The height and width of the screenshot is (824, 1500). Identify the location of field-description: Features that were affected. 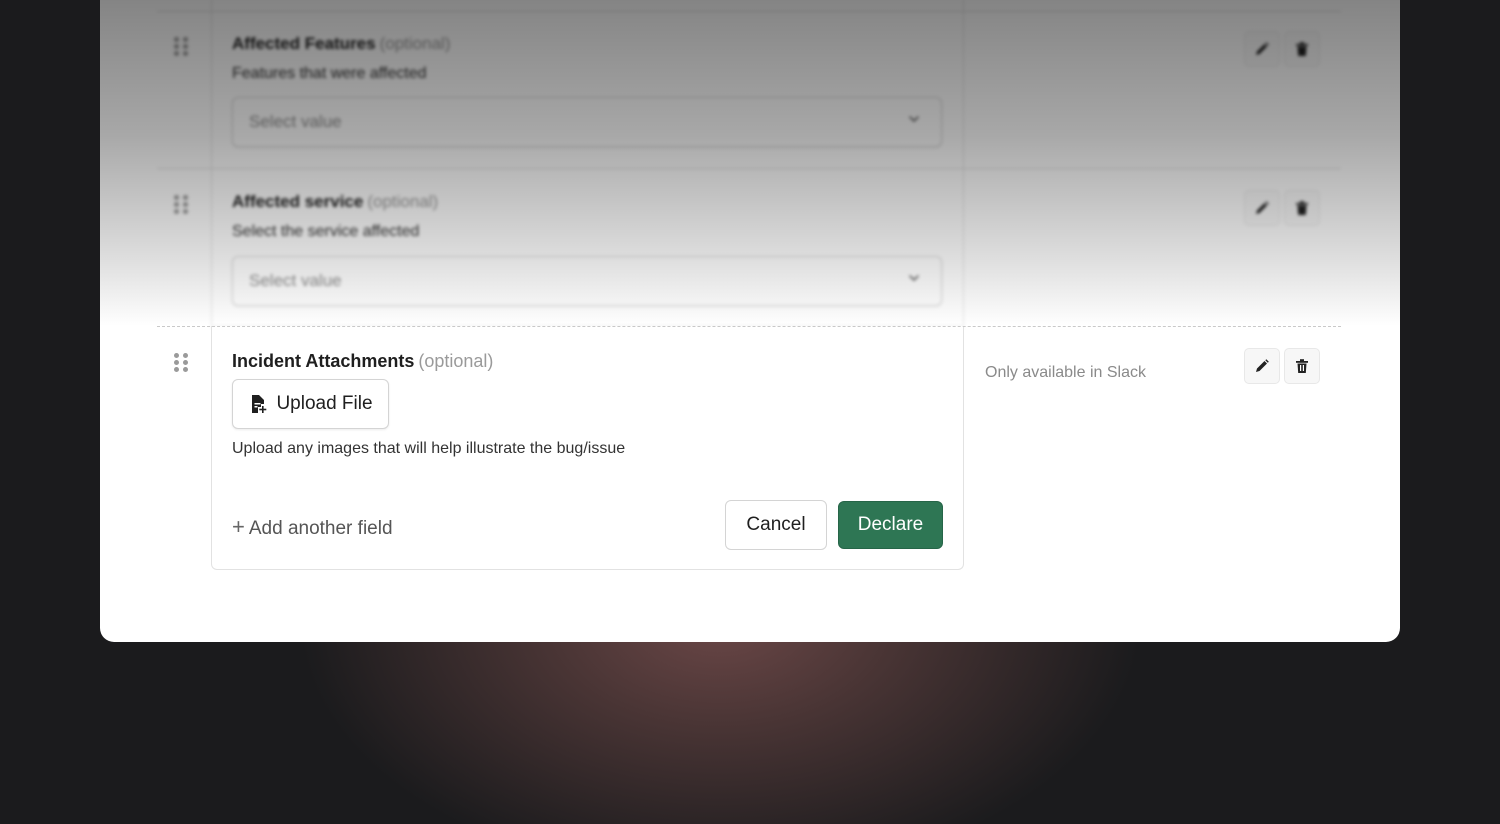
(329, 73).